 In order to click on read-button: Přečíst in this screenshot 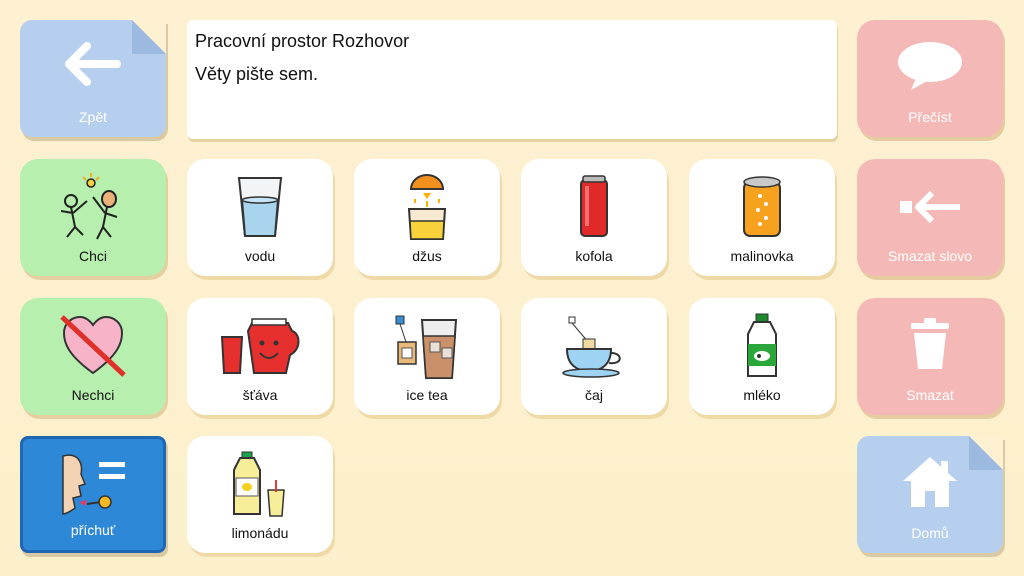, I will do `click(930, 78)`.